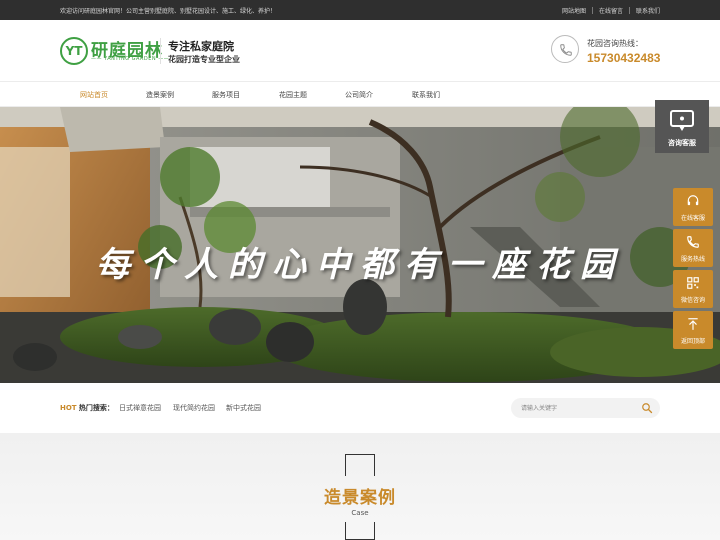  I want to click on online-message-link: 在线留言, so click(611, 10).